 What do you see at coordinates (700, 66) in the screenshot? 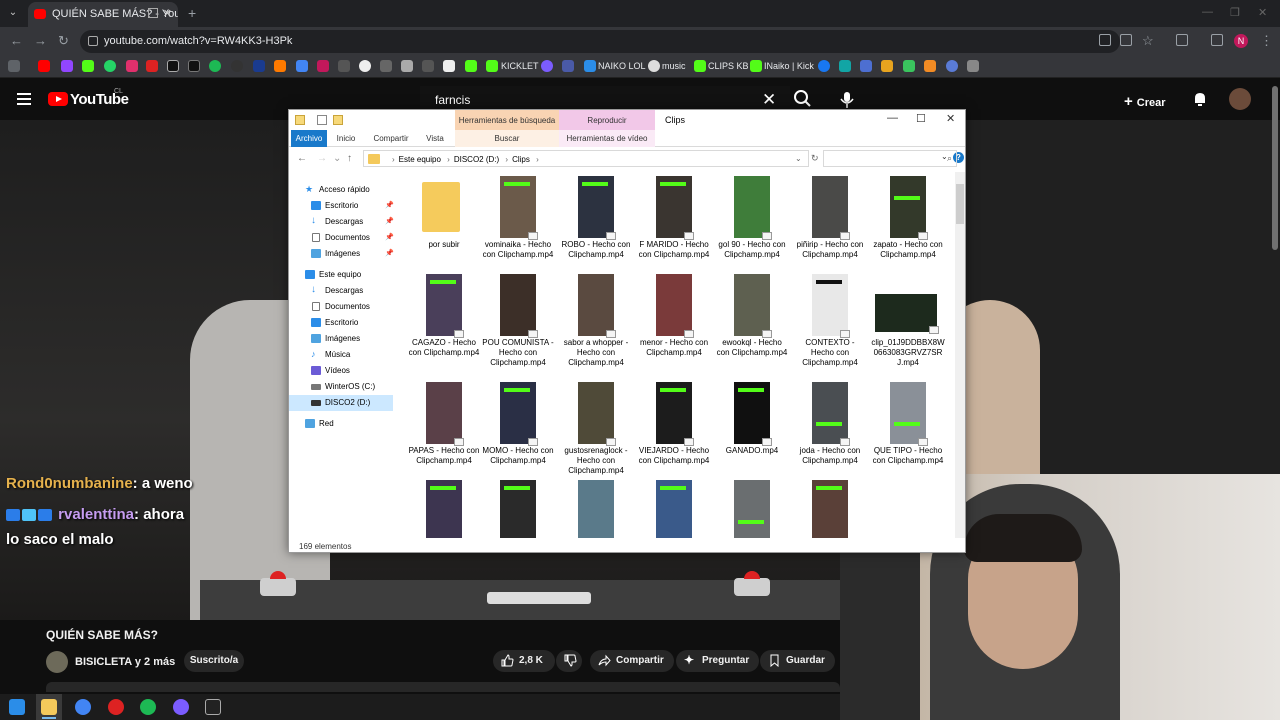
I see `bookmark-clipskb-icon` at bounding box center [700, 66].